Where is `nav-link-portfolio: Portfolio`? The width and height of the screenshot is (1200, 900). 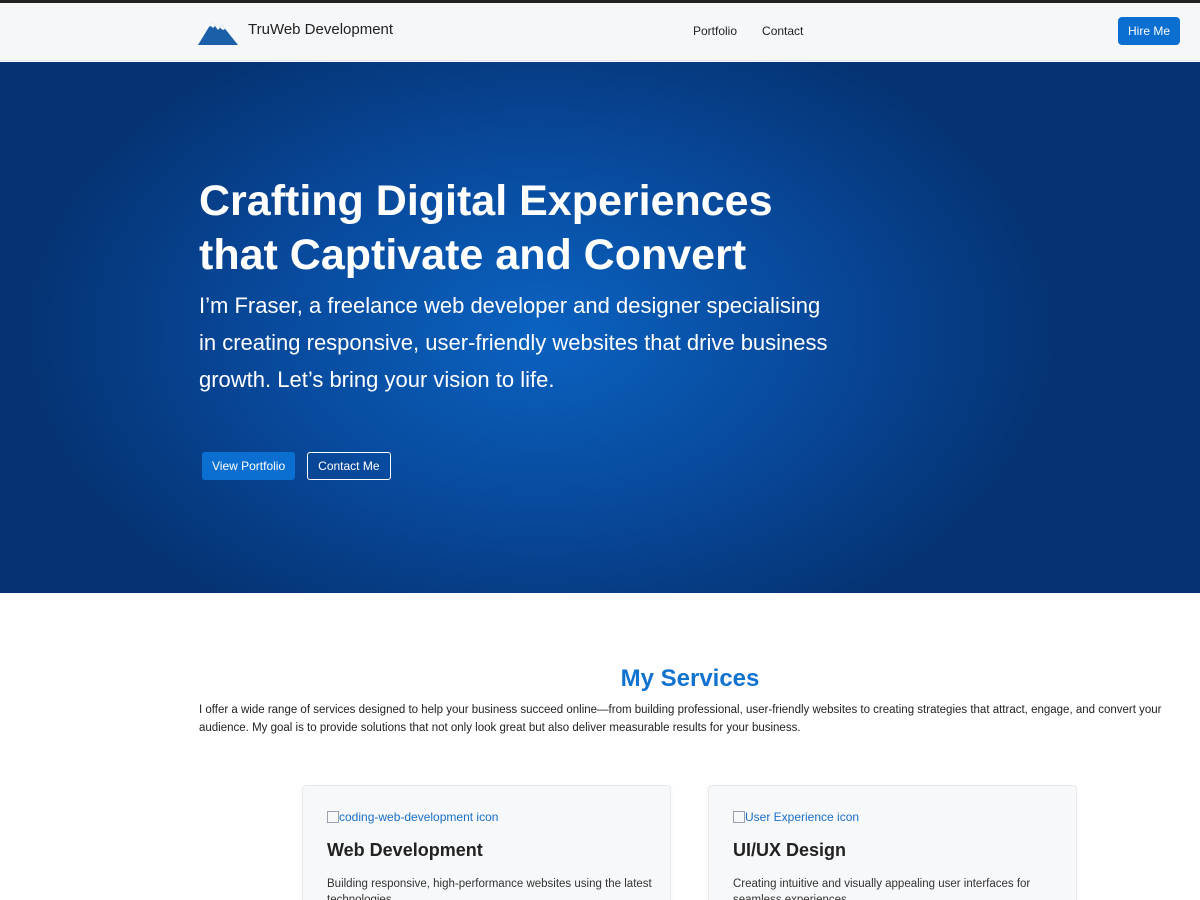
nav-link-portfolio: Portfolio is located at coordinates (715, 31).